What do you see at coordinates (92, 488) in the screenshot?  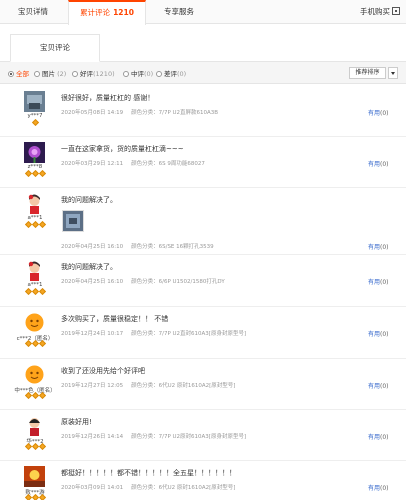 I see `review-date: 2020年03月09日 14:01` at bounding box center [92, 488].